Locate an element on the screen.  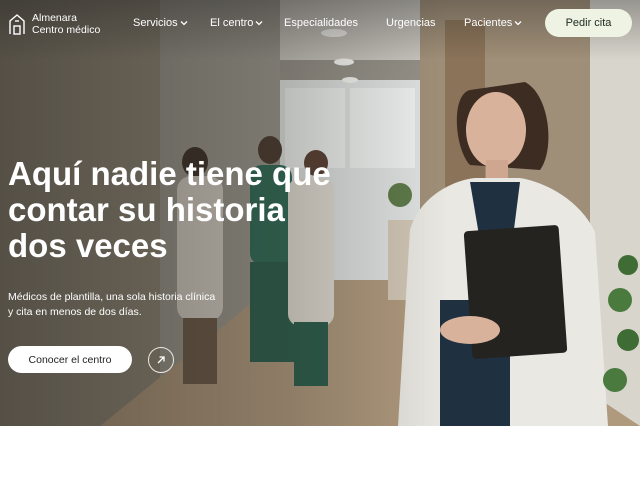
headline-line-3: dos veces is located at coordinates (88, 245).